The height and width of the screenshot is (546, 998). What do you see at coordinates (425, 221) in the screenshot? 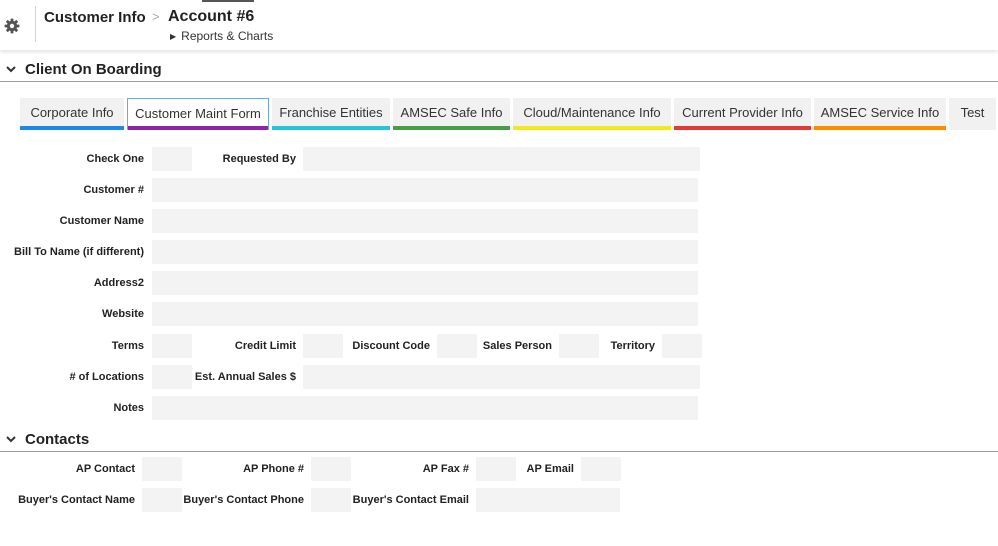
I see `customer-name-field` at bounding box center [425, 221].